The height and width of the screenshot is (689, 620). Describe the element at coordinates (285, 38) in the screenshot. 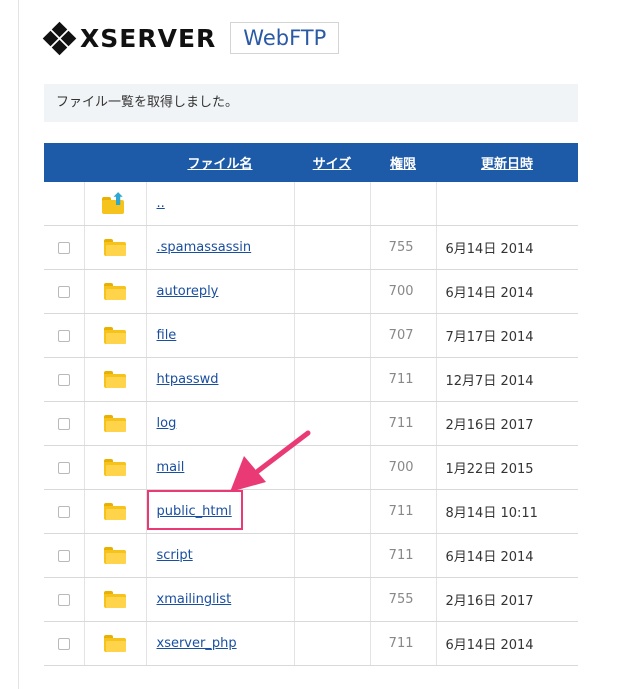

I see `product-badge: WebFTP` at that location.